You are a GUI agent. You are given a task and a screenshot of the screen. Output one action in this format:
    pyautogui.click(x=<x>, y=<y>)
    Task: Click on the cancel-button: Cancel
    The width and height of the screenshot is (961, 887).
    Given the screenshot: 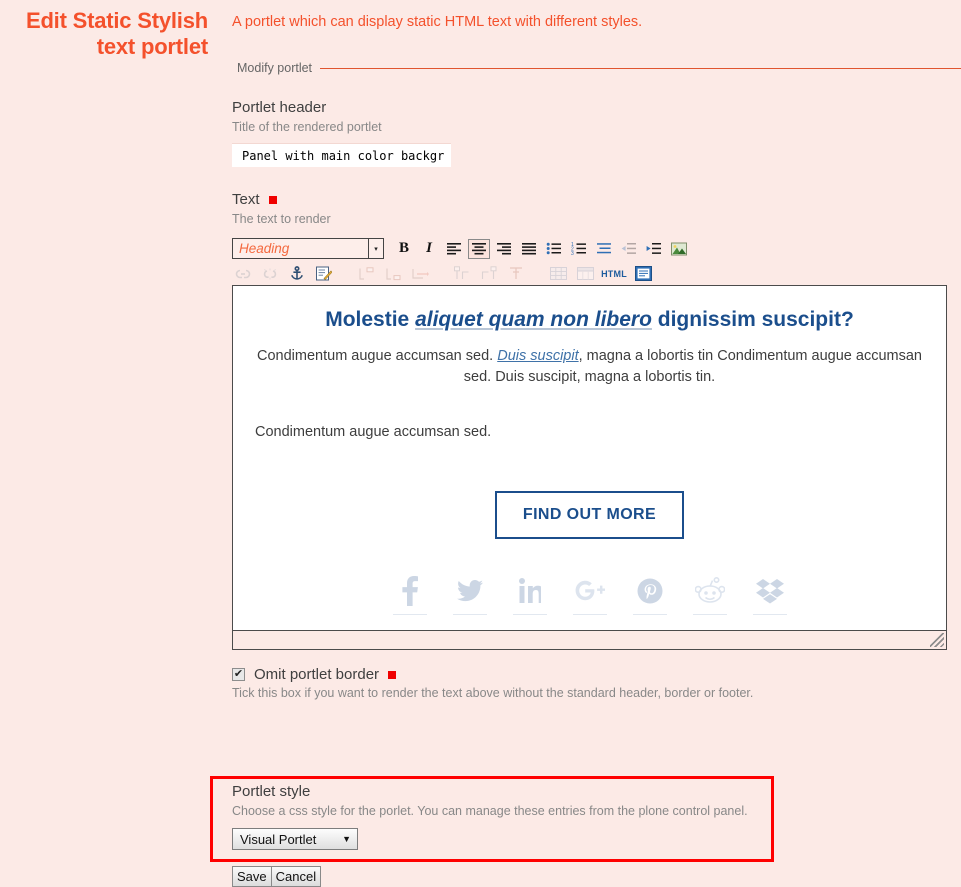 What is the action you would take?
    pyautogui.click(x=296, y=876)
    